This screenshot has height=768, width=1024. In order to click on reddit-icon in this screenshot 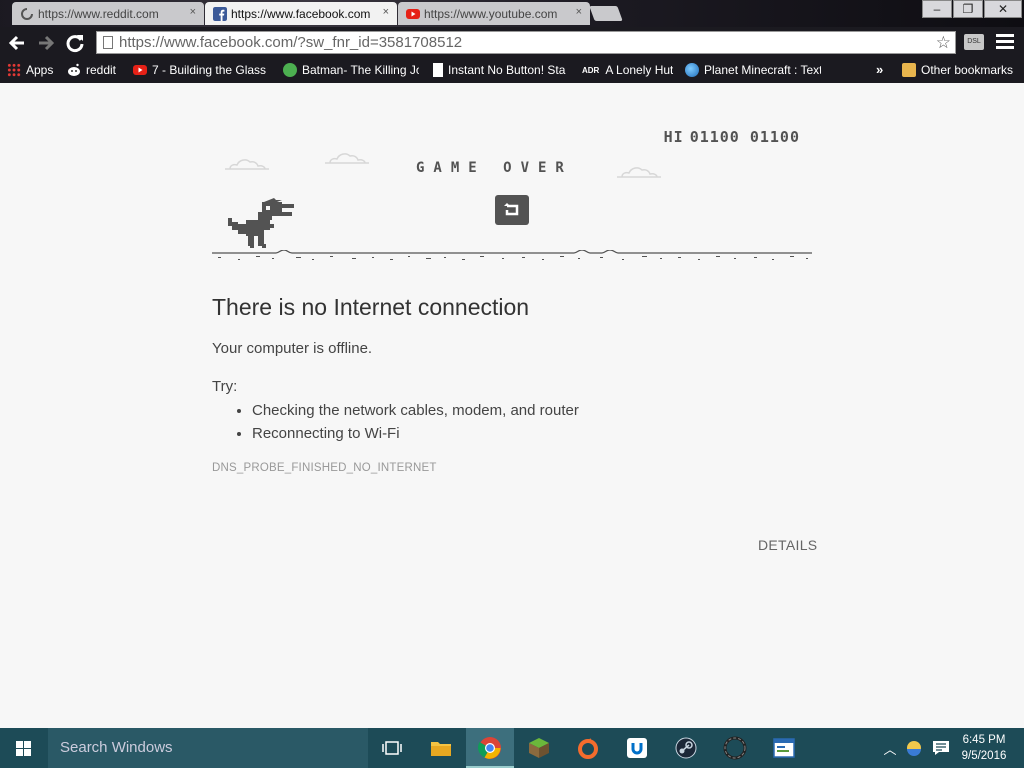, I will do `click(74, 69)`.